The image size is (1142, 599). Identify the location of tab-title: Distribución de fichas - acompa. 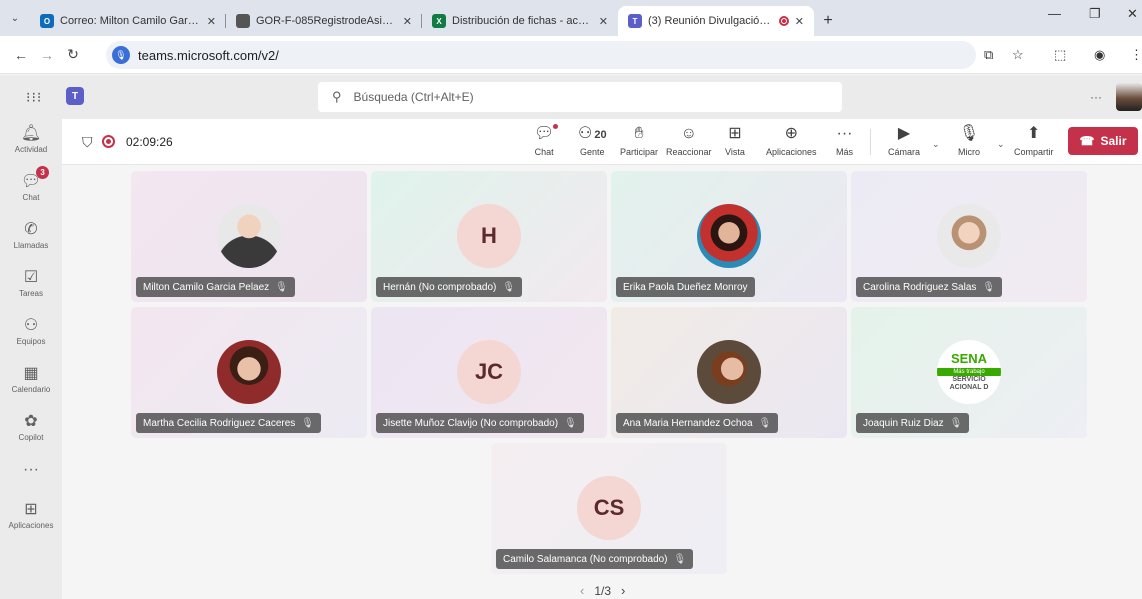
(522, 21).